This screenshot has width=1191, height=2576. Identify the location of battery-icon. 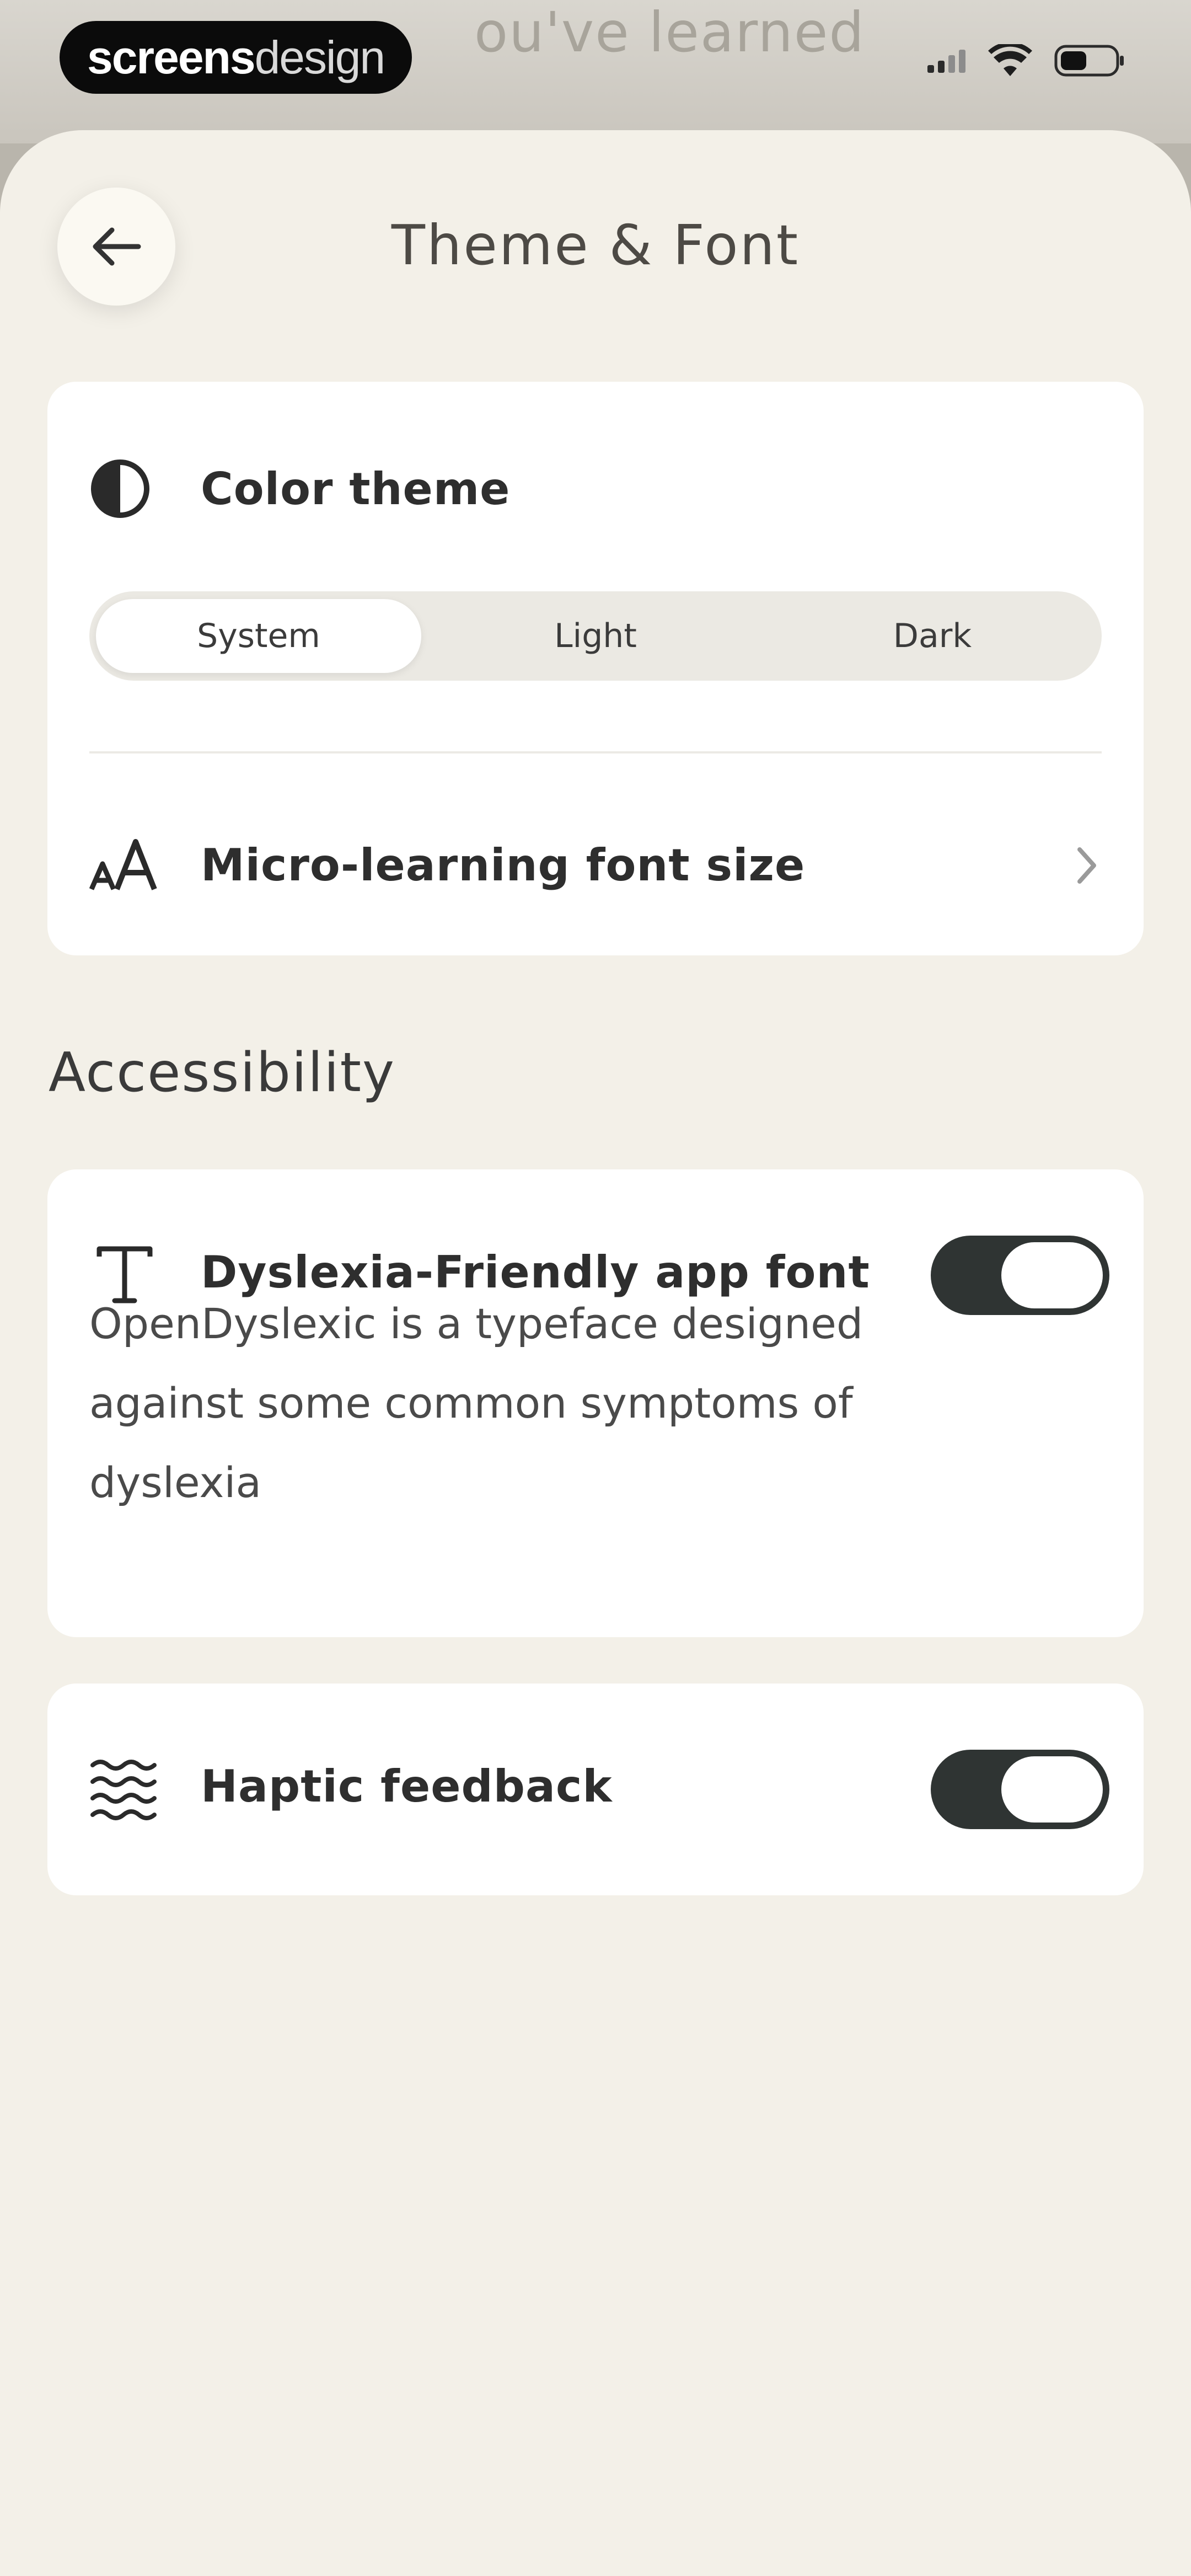
(1089, 61).